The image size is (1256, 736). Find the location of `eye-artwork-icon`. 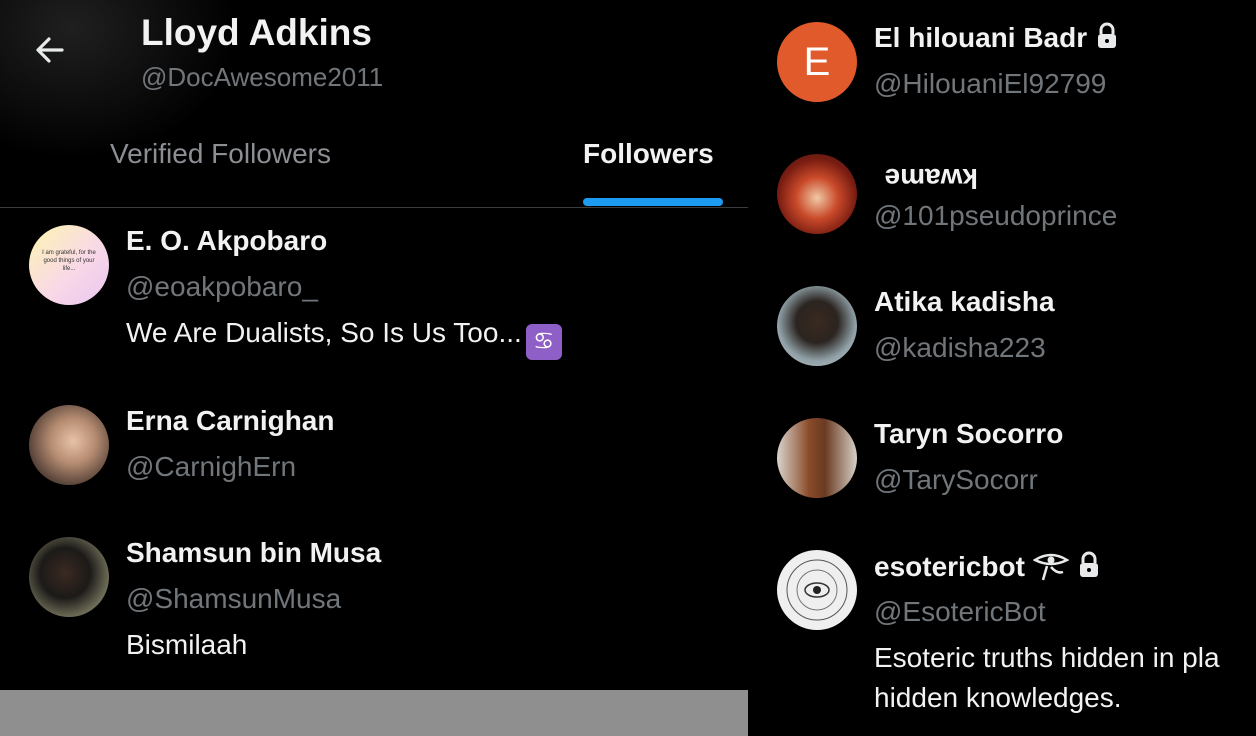

eye-artwork-icon is located at coordinates (817, 590).